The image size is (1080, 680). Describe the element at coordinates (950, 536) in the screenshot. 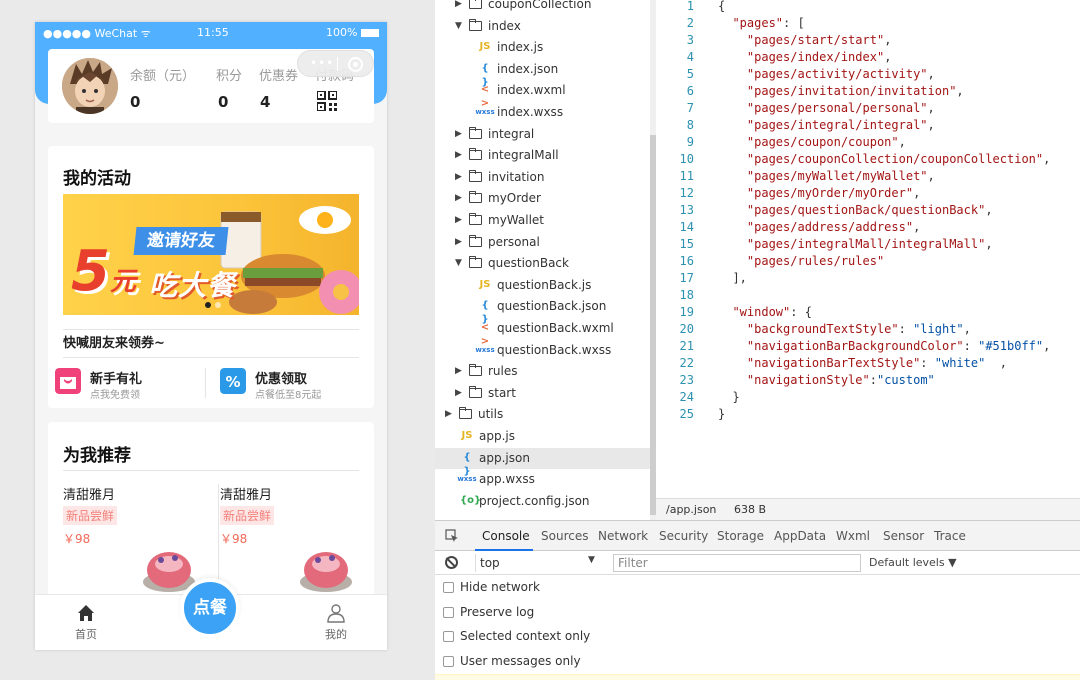

I see `tab-trace: Trace` at that location.